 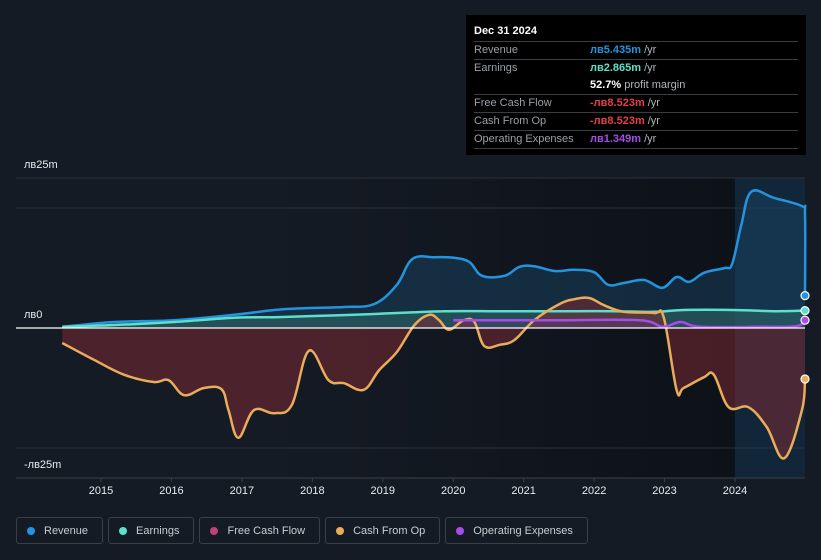 What do you see at coordinates (606, 85) in the screenshot?
I see `tooltip-row-value: 52.7%` at bounding box center [606, 85].